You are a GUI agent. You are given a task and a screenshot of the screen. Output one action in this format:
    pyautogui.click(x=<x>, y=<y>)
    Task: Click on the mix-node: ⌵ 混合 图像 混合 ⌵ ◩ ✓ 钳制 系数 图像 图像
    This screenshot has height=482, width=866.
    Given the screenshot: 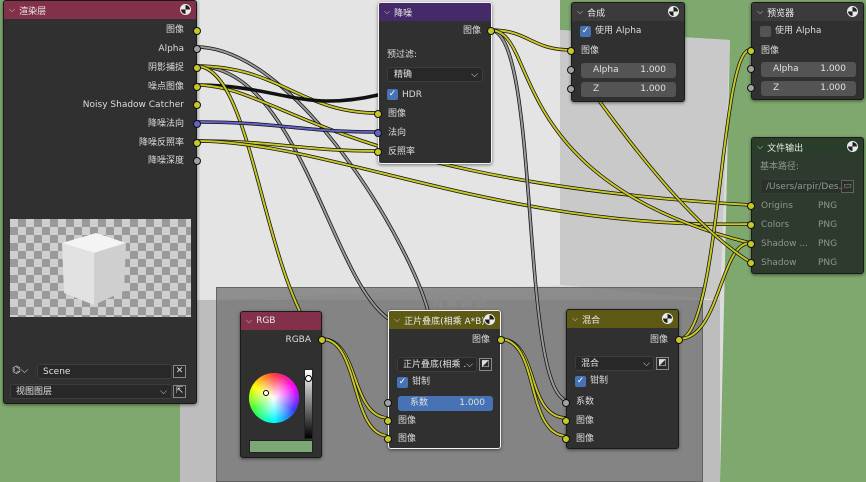 What is the action you would take?
    pyautogui.click(x=622, y=379)
    